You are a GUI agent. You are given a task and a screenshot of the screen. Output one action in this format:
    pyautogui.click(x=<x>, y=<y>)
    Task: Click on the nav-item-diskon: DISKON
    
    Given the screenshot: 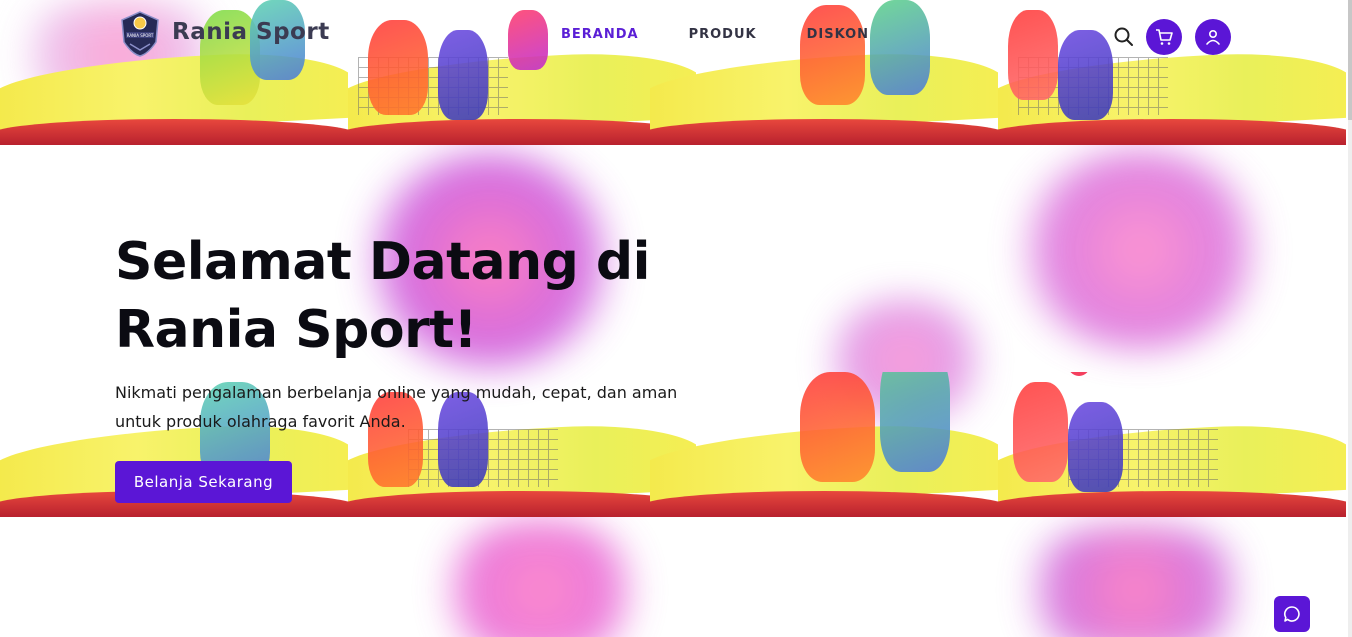 What is the action you would take?
    pyautogui.click(x=838, y=34)
    